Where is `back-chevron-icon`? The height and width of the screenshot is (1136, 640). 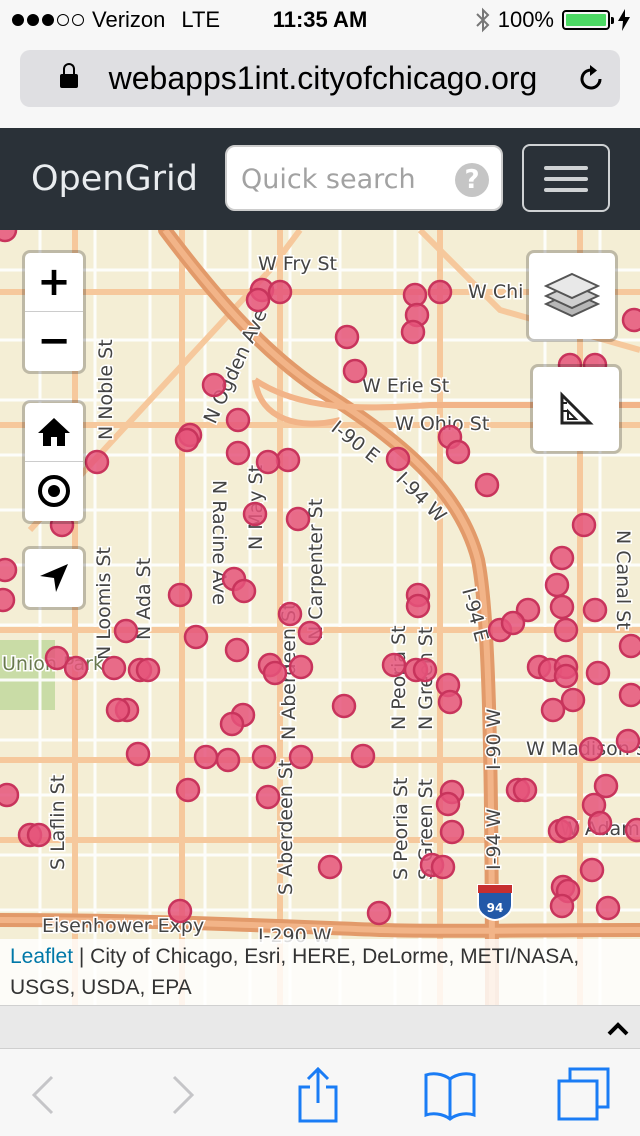 back-chevron-icon is located at coordinates (44, 1095).